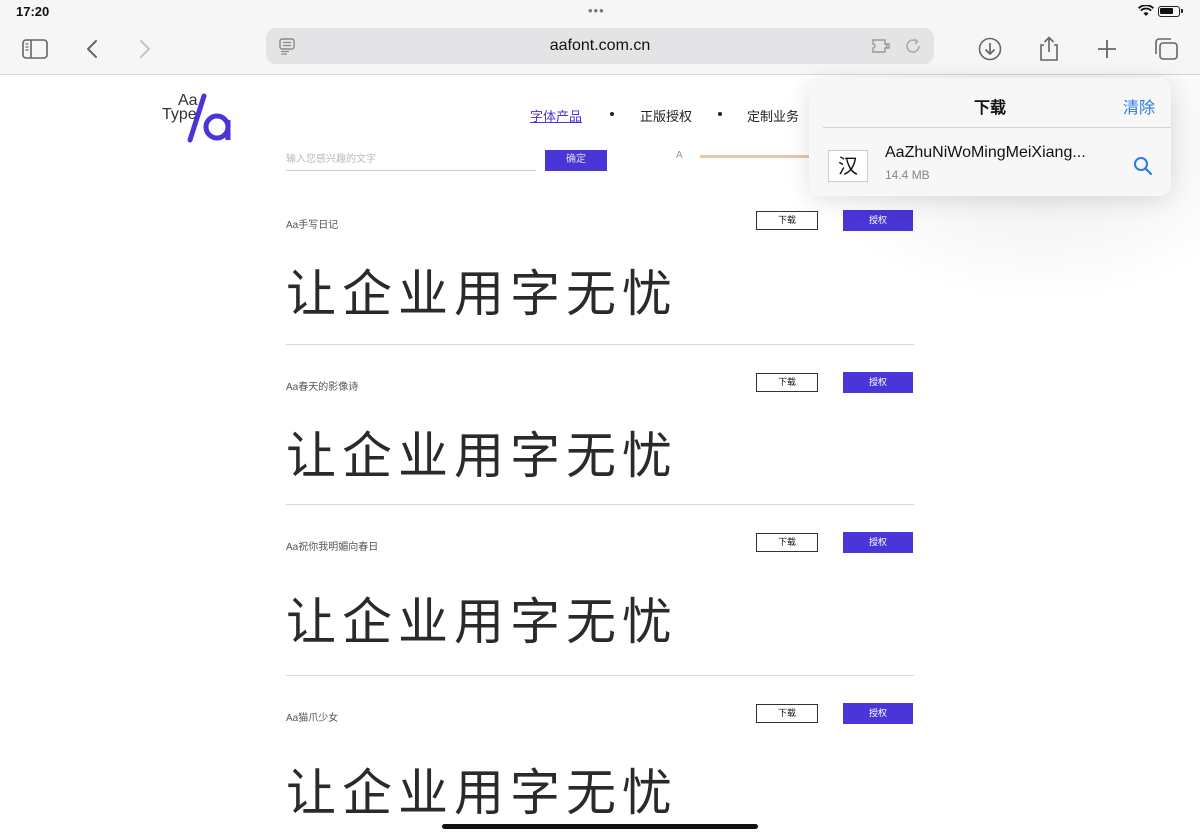  What do you see at coordinates (411, 160) in the screenshot?
I see `preview-text-input: 输入您感兴趣的文字` at bounding box center [411, 160].